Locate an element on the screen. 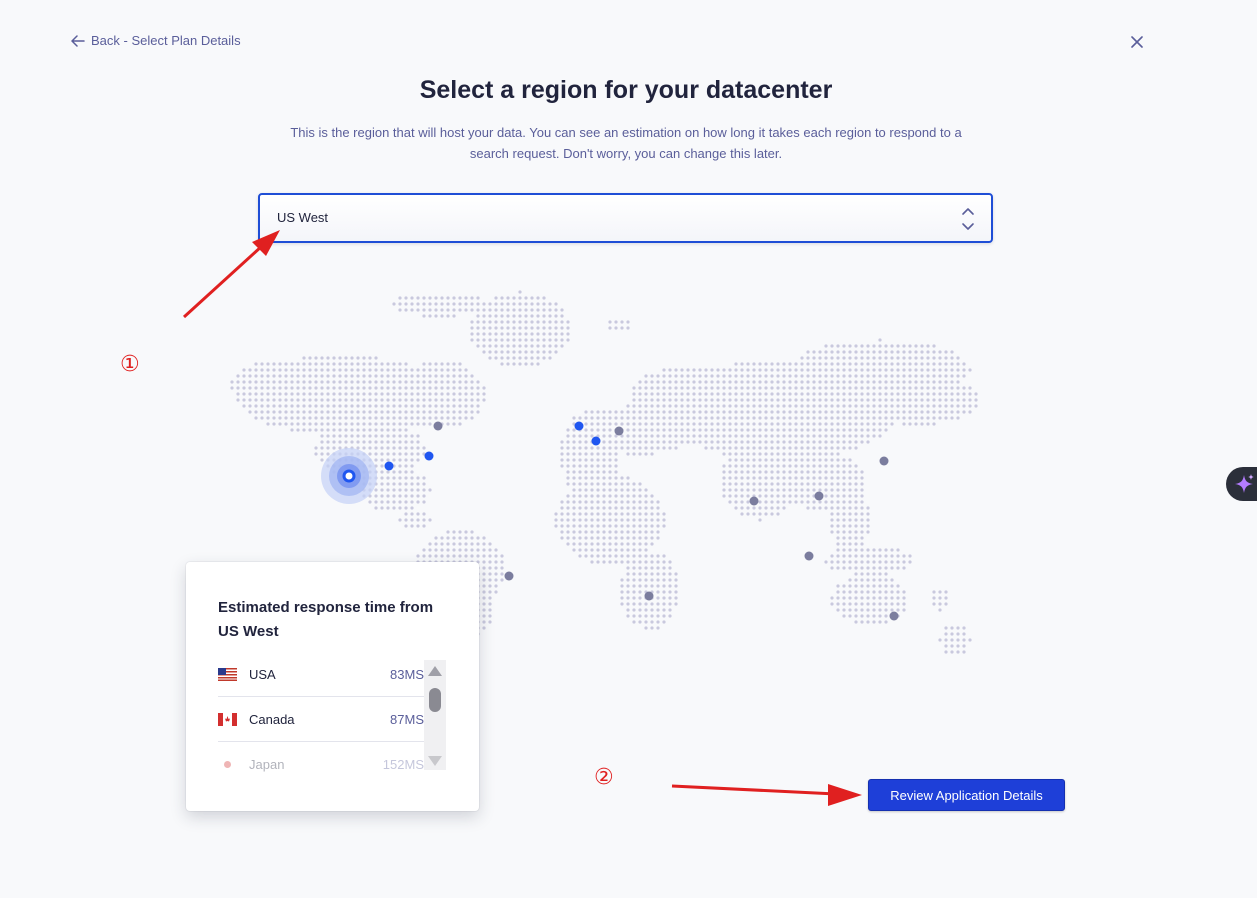 The height and width of the screenshot is (898, 1257). sparkle-icon is located at coordinates (1244, 483).